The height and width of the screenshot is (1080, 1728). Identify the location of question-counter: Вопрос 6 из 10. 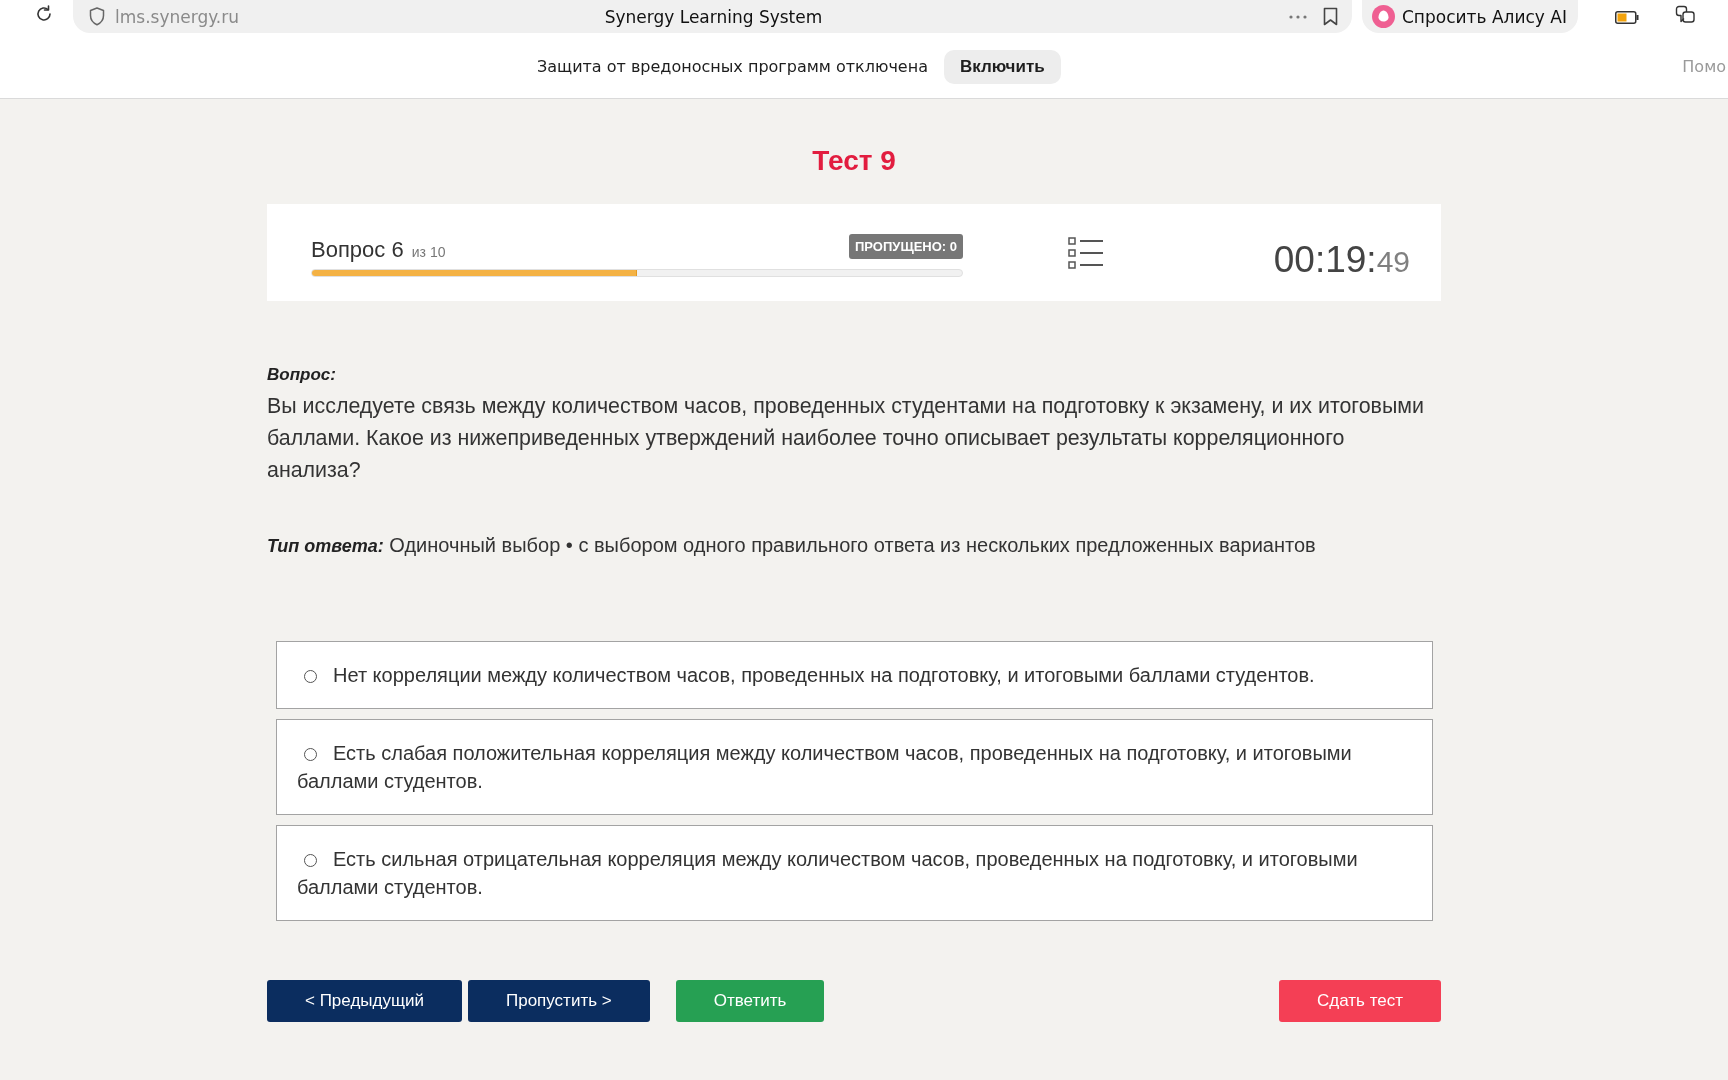
(378, 250).